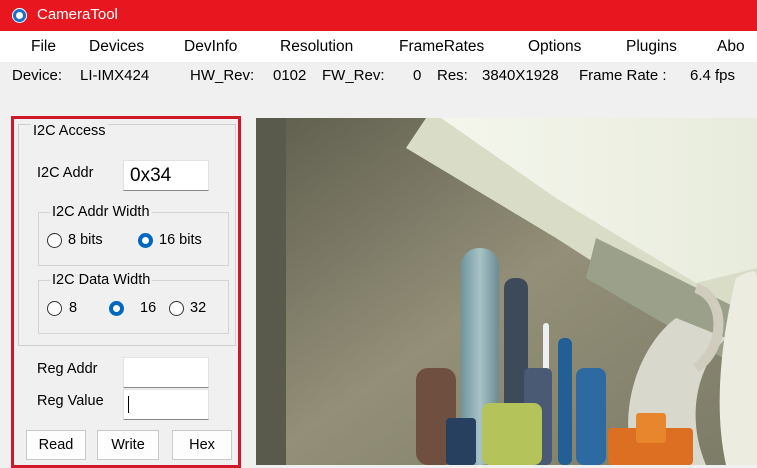  Describe the element at coordinates (145, 240) in the screenshot. I see `radio-16-bits` at that location.